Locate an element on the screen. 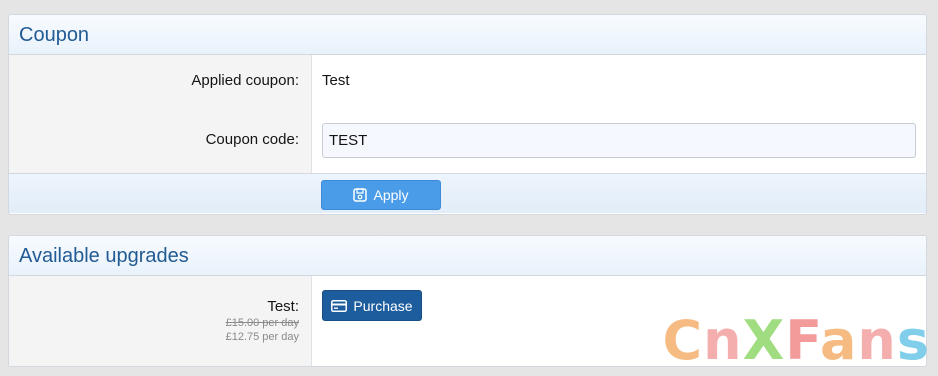 The width and height of the screenshot is (938, 376). applied-coupon-label: Applied coupon: is located at coordinates (160, 81).